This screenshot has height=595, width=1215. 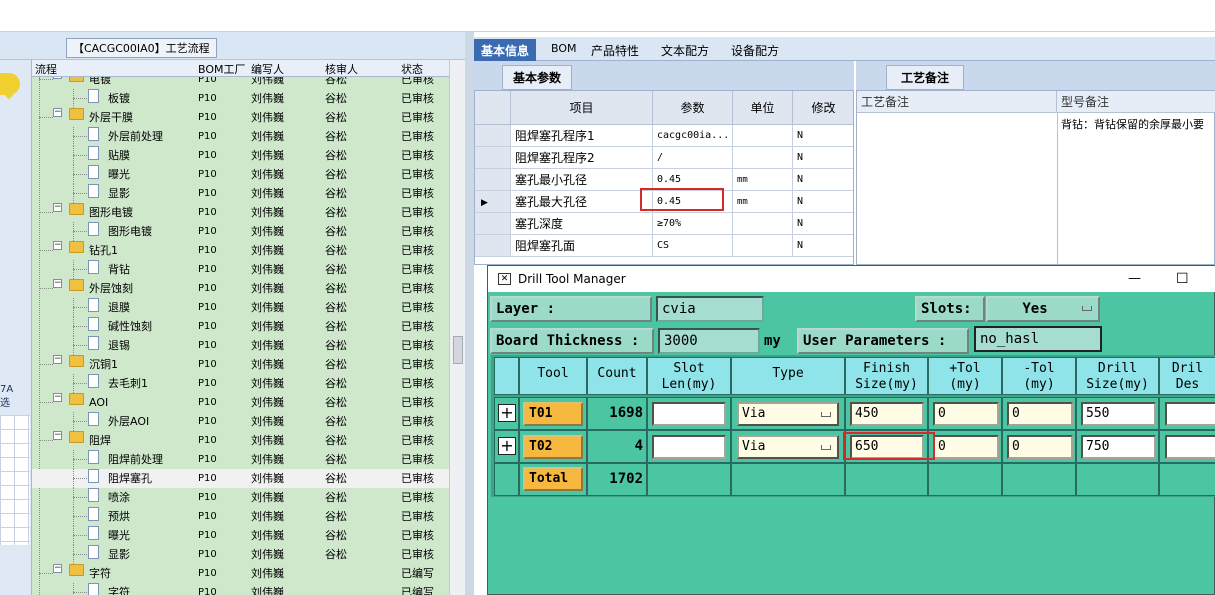 I want to click on tree-row: − 沉铜1 P10 刘伟巍 谷松 已审核, so click(x=240, y=364).